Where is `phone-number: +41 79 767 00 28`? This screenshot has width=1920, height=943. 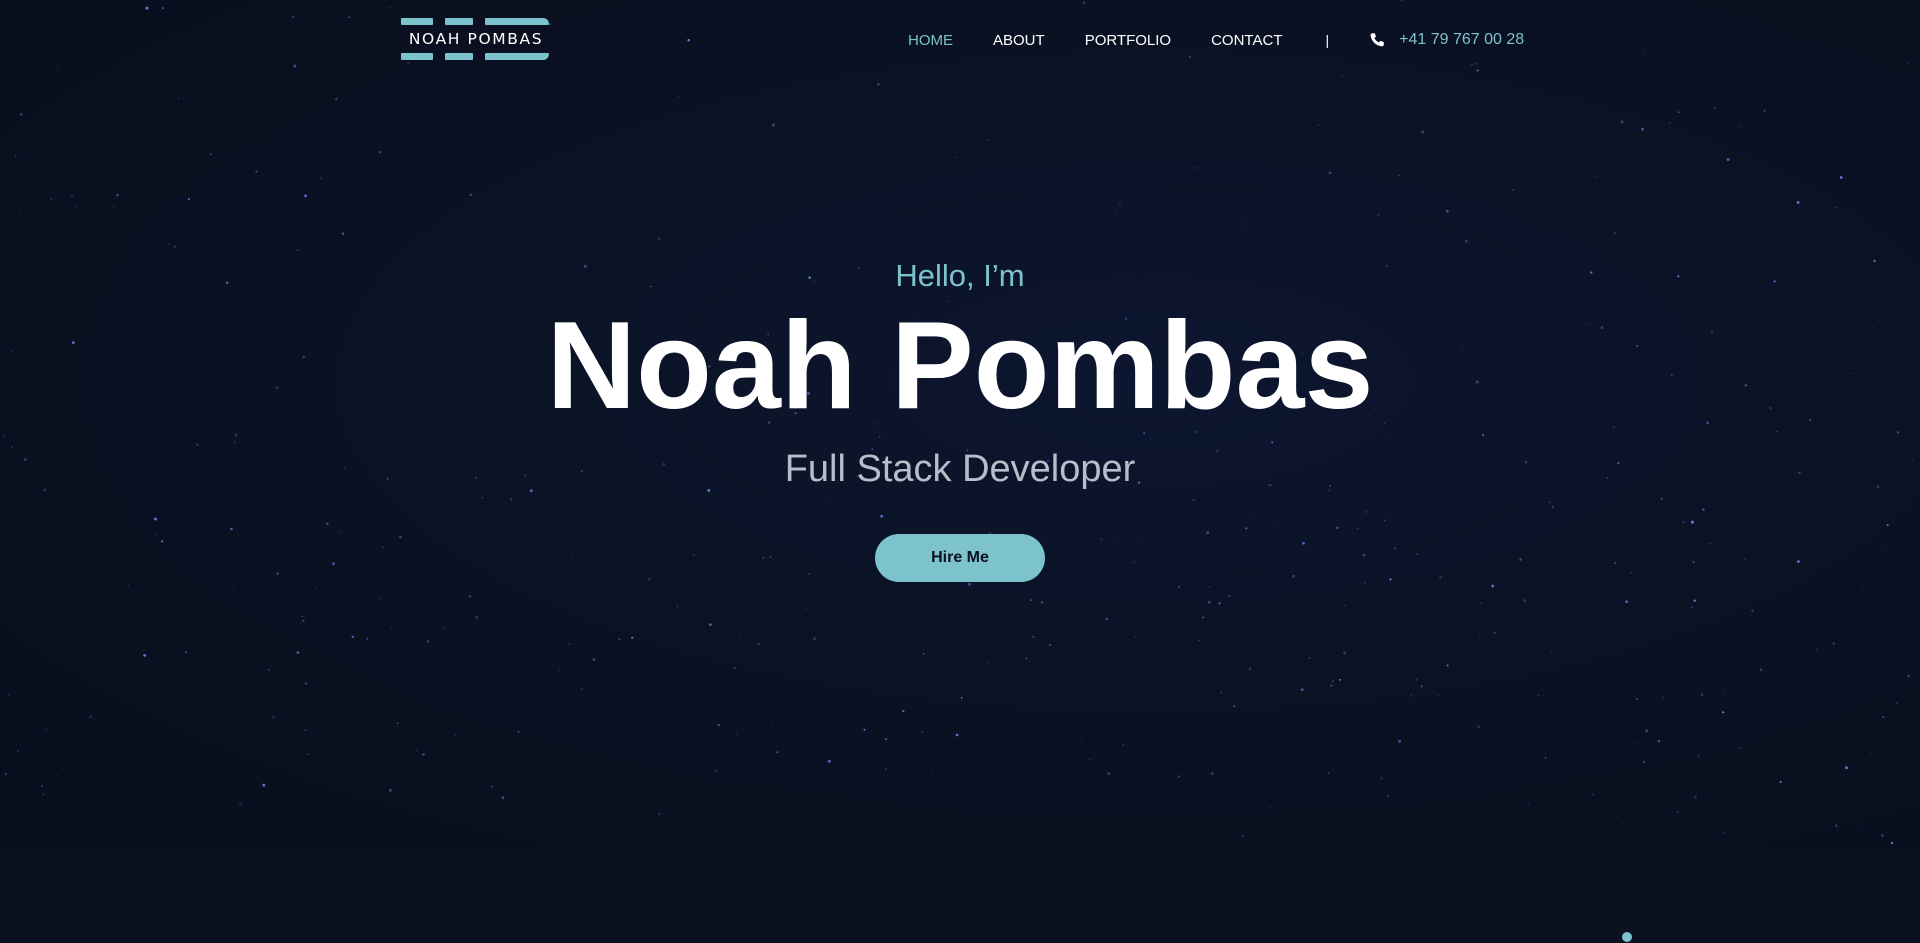 phone-number: +41 79 767 00 28 is located at coordinates (1462, 39).